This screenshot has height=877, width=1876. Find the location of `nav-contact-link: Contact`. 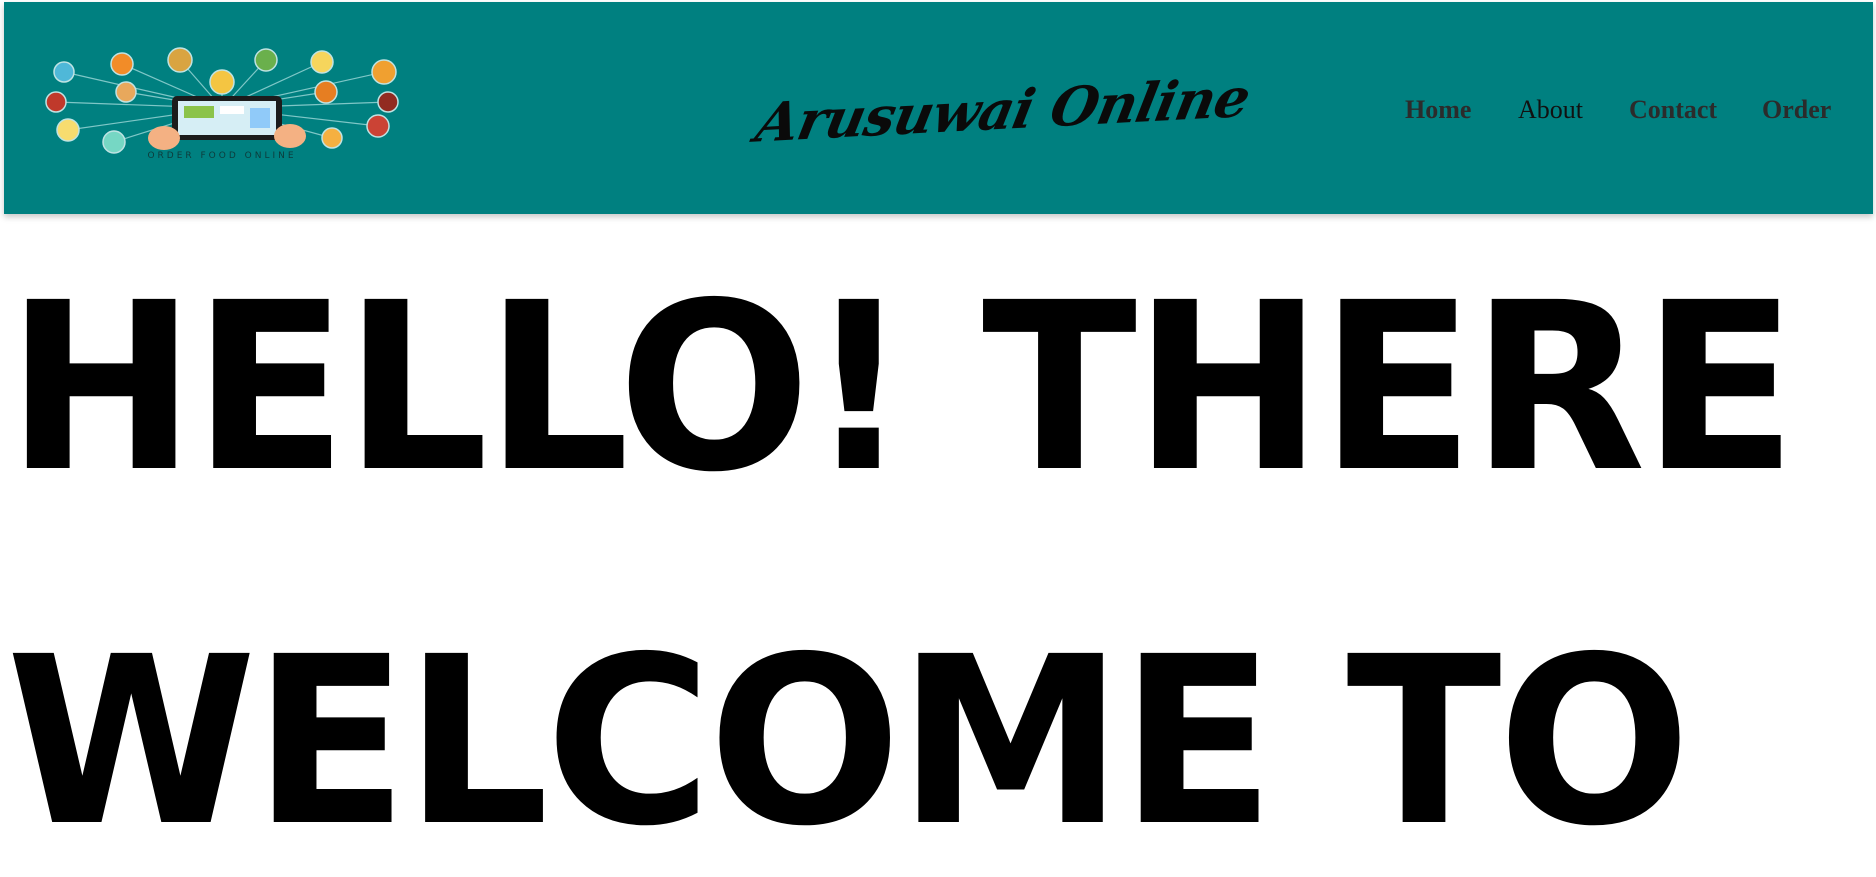

nav-contact-link: Contact is located at coordinates (1673, 110).